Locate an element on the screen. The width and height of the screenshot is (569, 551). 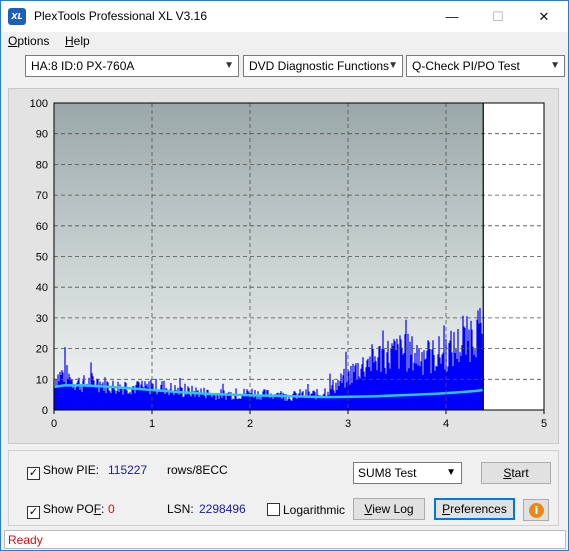
menu-options-accel: O is located at coordinates (13, 41).